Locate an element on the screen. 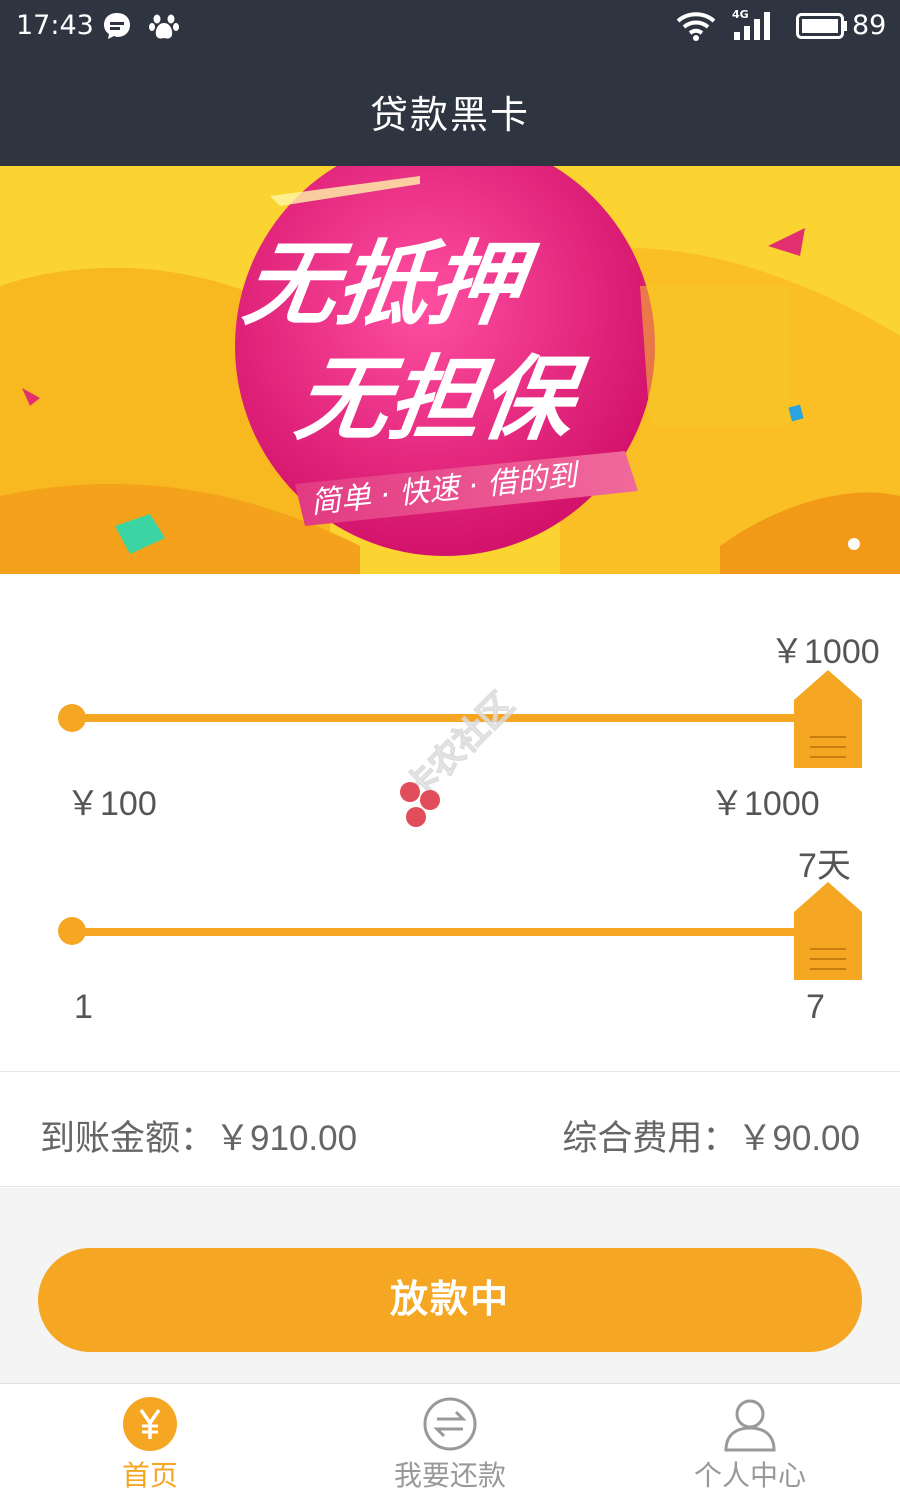 The width and height of the screenshot is (900, 1500). bottom-tab-bar: 首页 我要还款 个人中心 is located at coordinates (450, 1441).